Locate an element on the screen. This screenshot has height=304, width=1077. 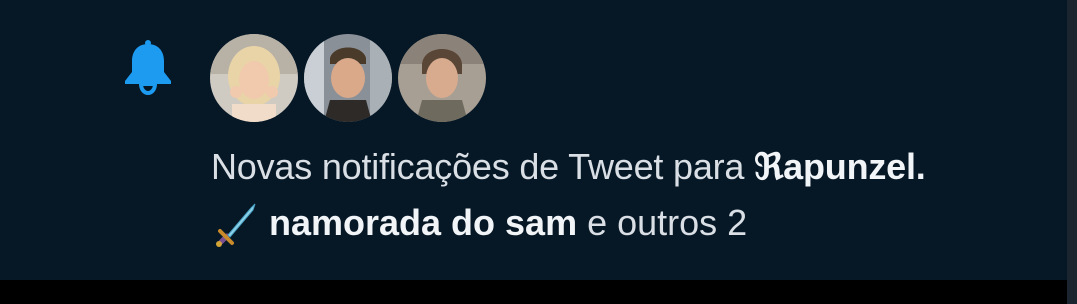
message-prefix: Novas notificações de Tweet para is located at coordinates (483, 166).